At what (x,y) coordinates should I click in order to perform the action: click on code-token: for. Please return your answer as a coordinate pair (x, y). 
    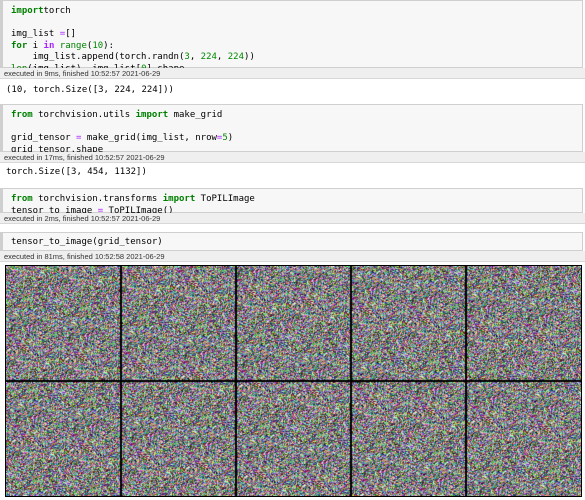
    Looking at the image, I should click on (19, 45).